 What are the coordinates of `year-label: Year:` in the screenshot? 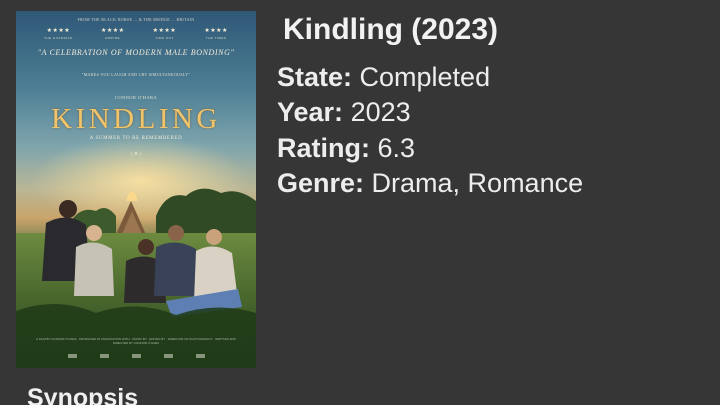 It's located at (310, 112).